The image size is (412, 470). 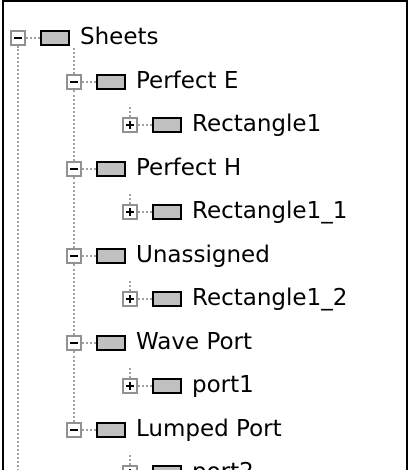 I want to click on tree-item-label: Sheets, so click(x=119, y=37).